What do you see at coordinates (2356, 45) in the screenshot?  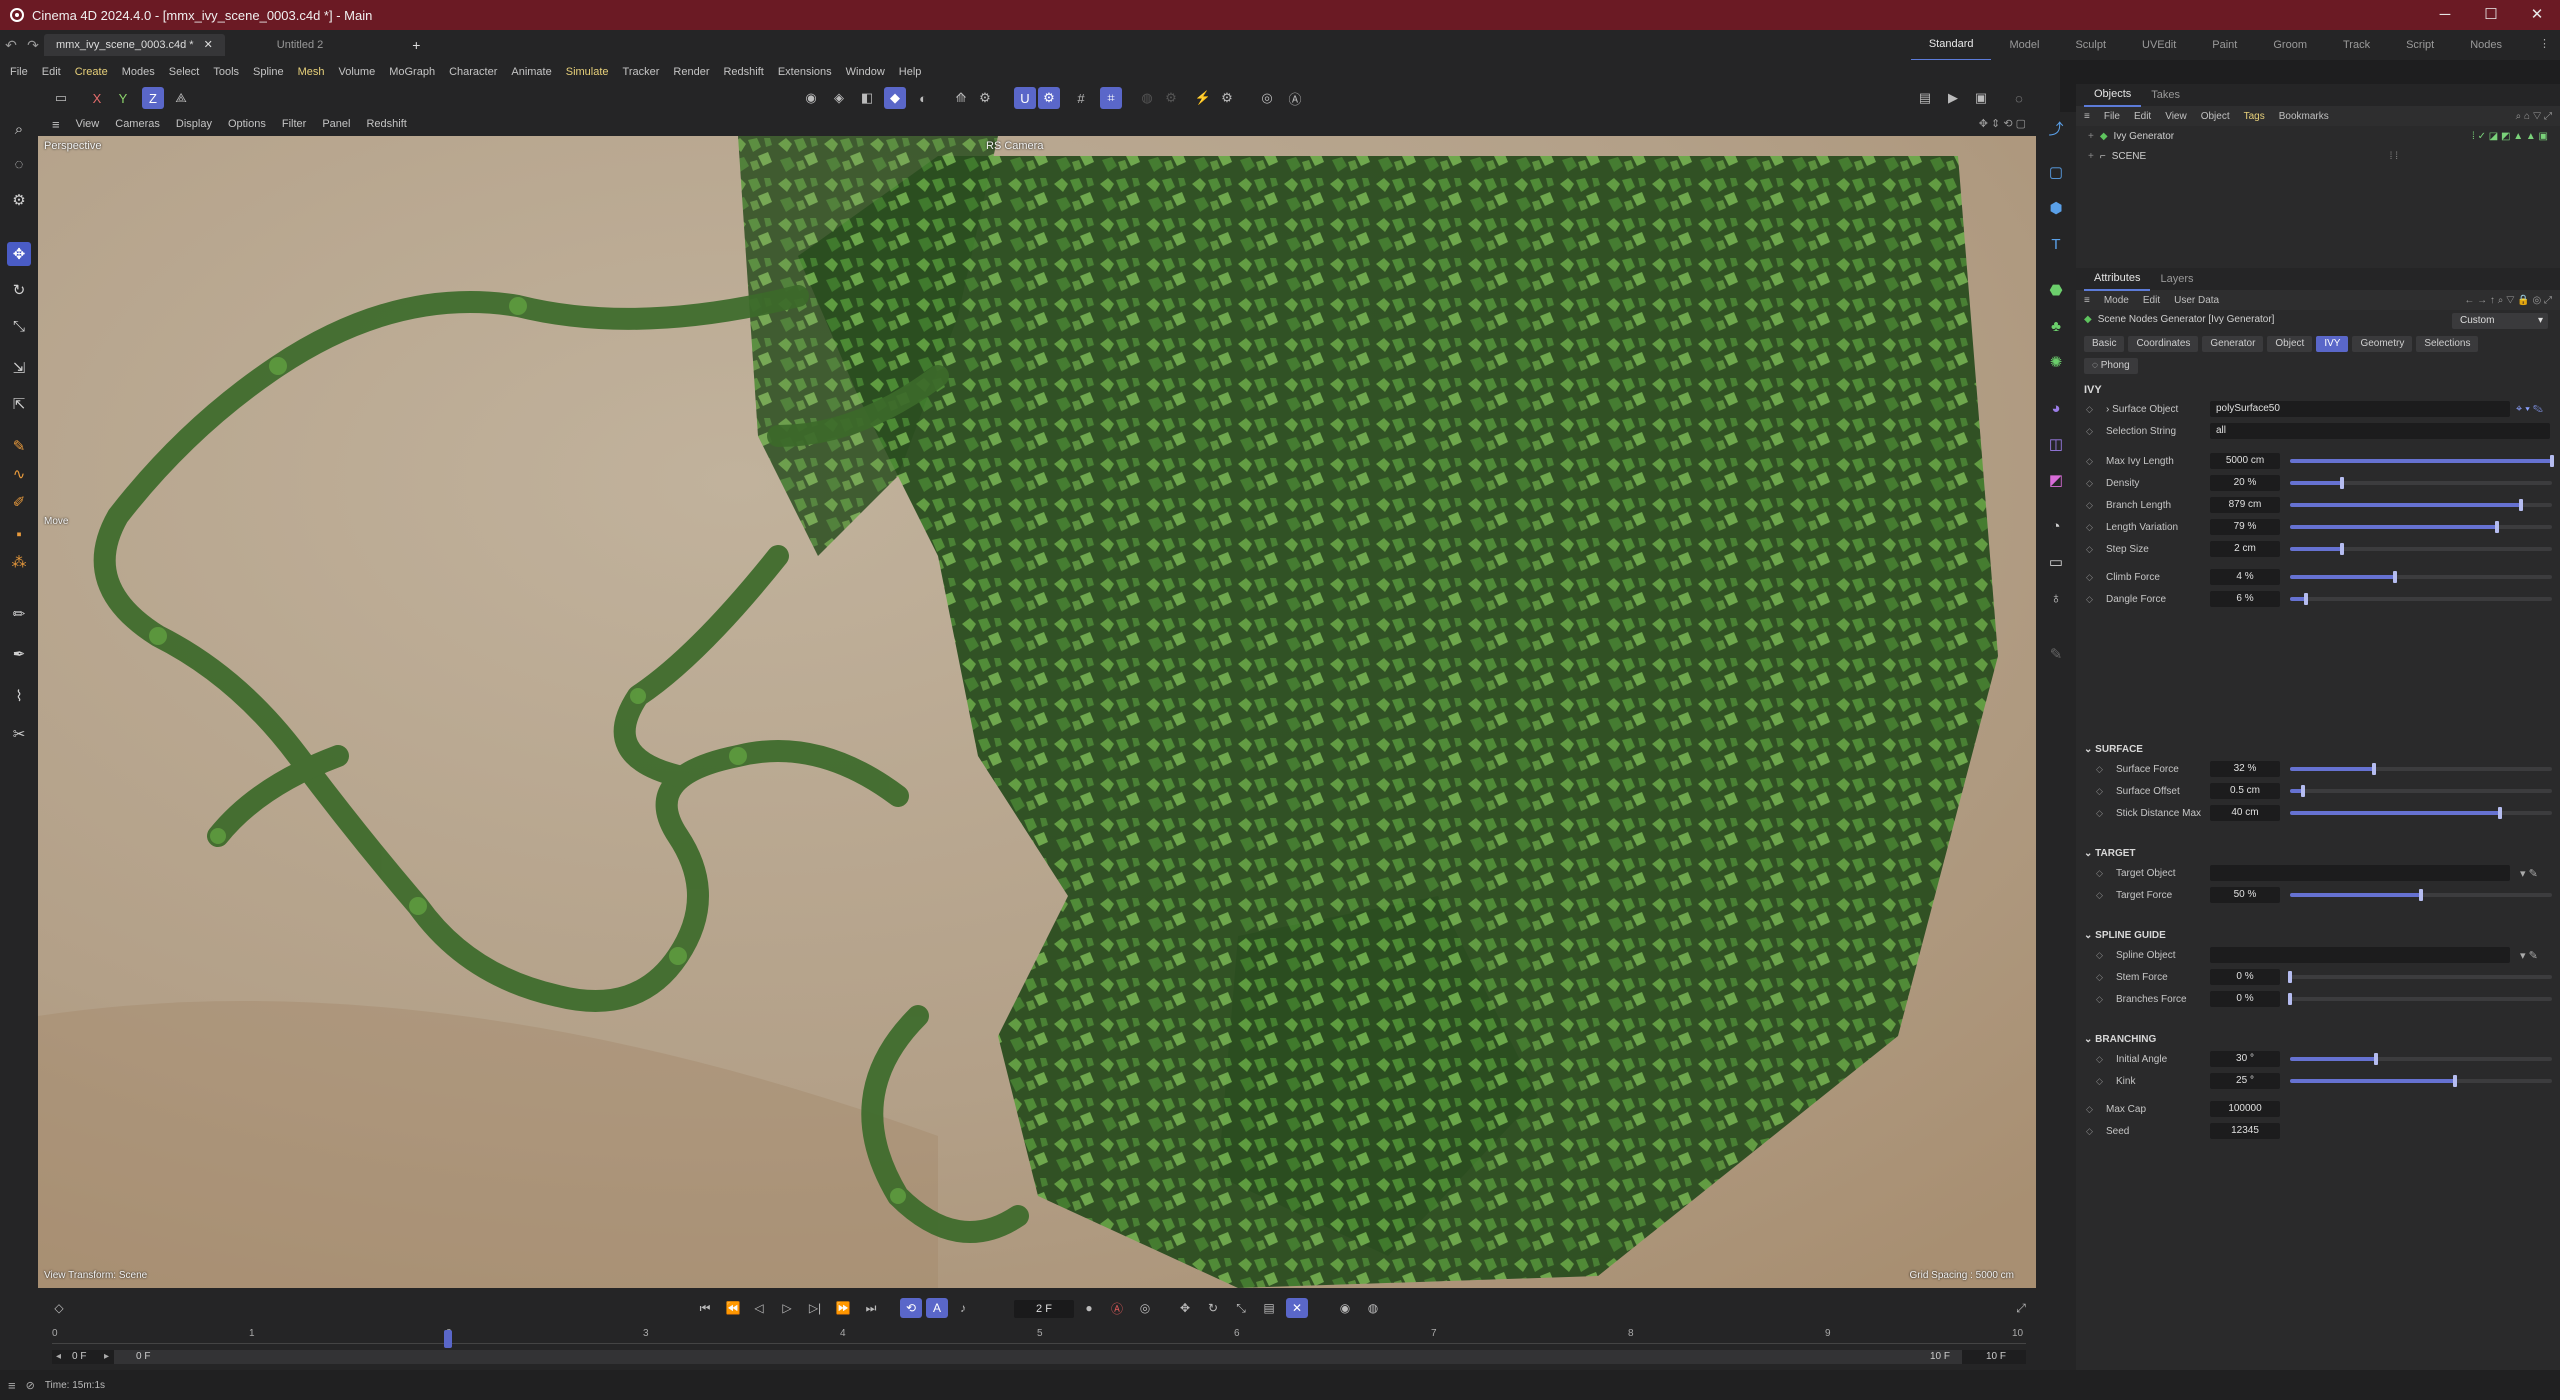 I see `layout-track: Track` at bounding box center [2356, 45].